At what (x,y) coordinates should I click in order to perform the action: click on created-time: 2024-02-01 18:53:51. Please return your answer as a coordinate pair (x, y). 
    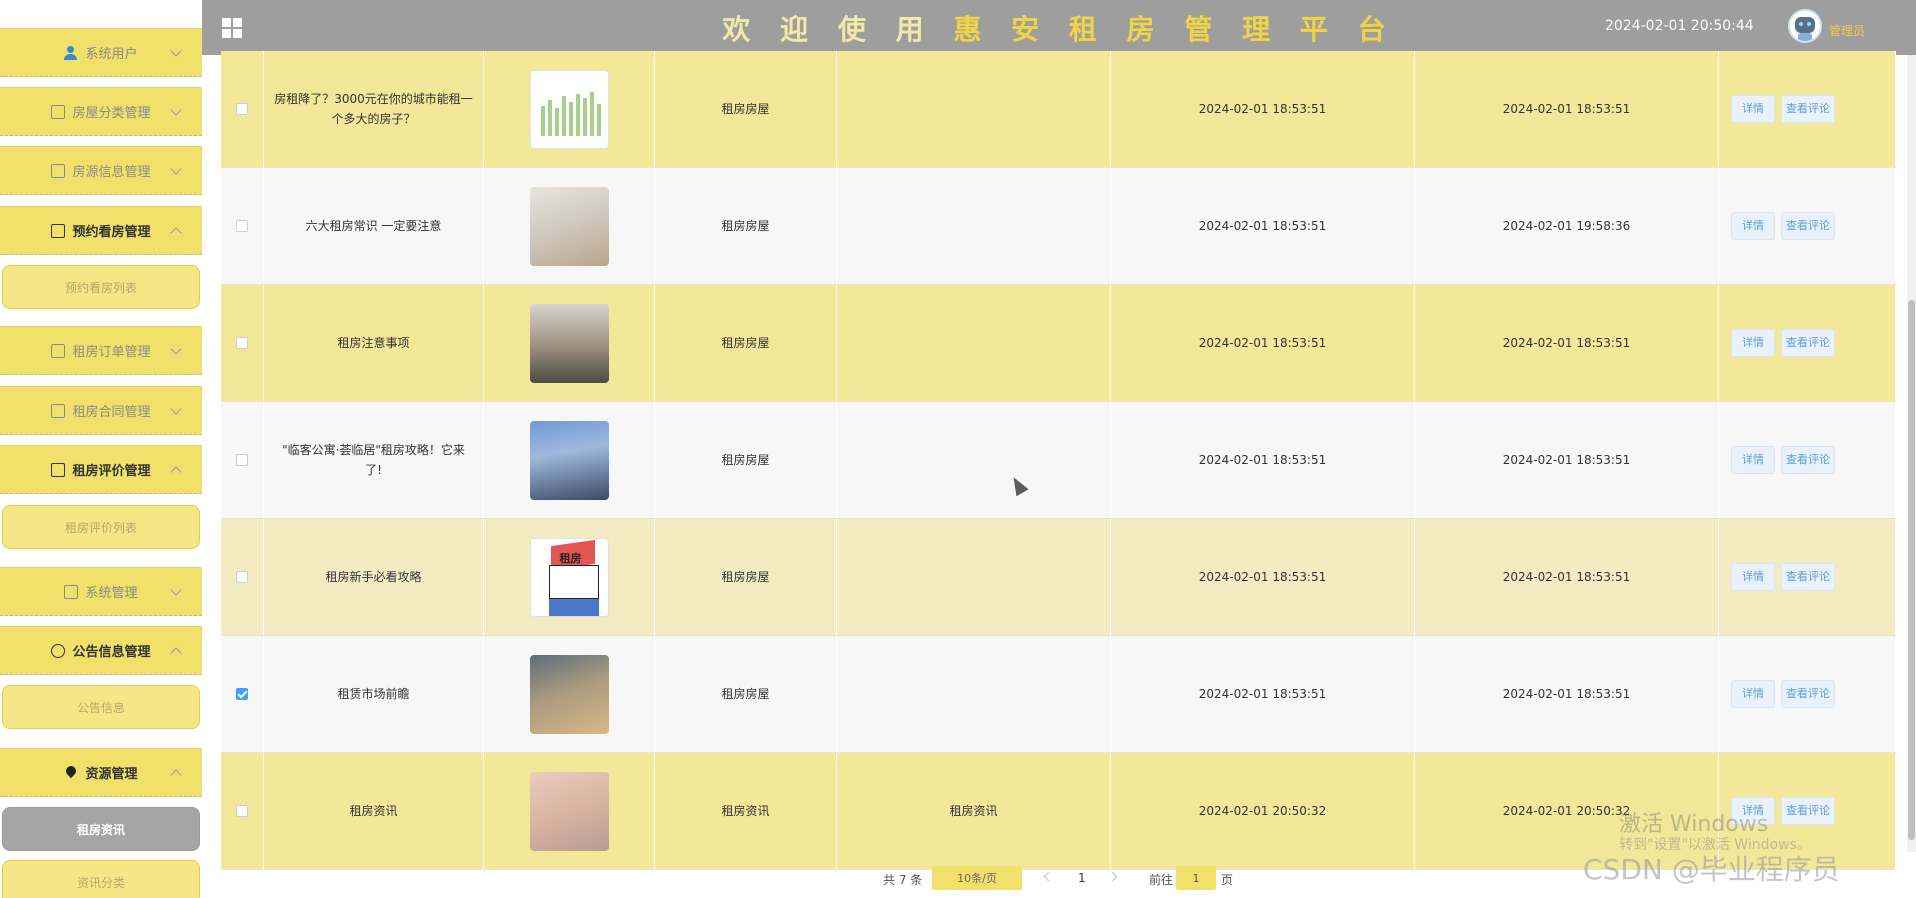
    Looking at the image, I should click on (1263, 343).